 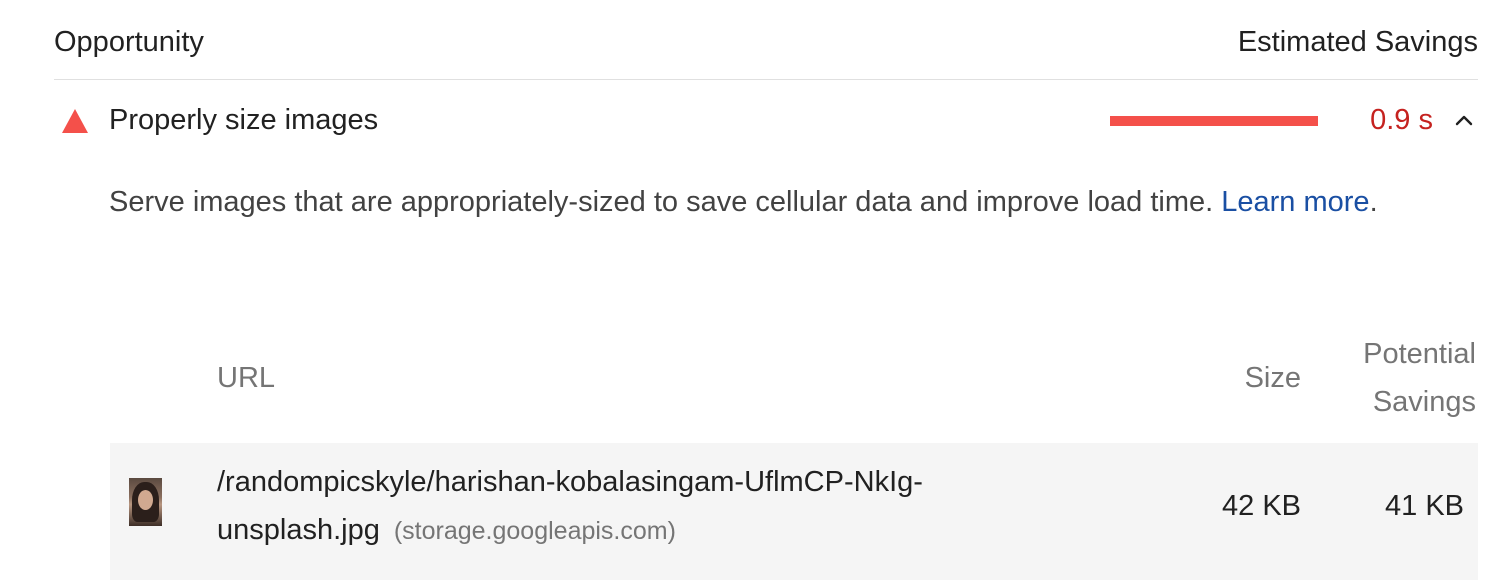 I want to click on estimated-savings-column-label: Estimated Savings, so click(x=1357, y=42).